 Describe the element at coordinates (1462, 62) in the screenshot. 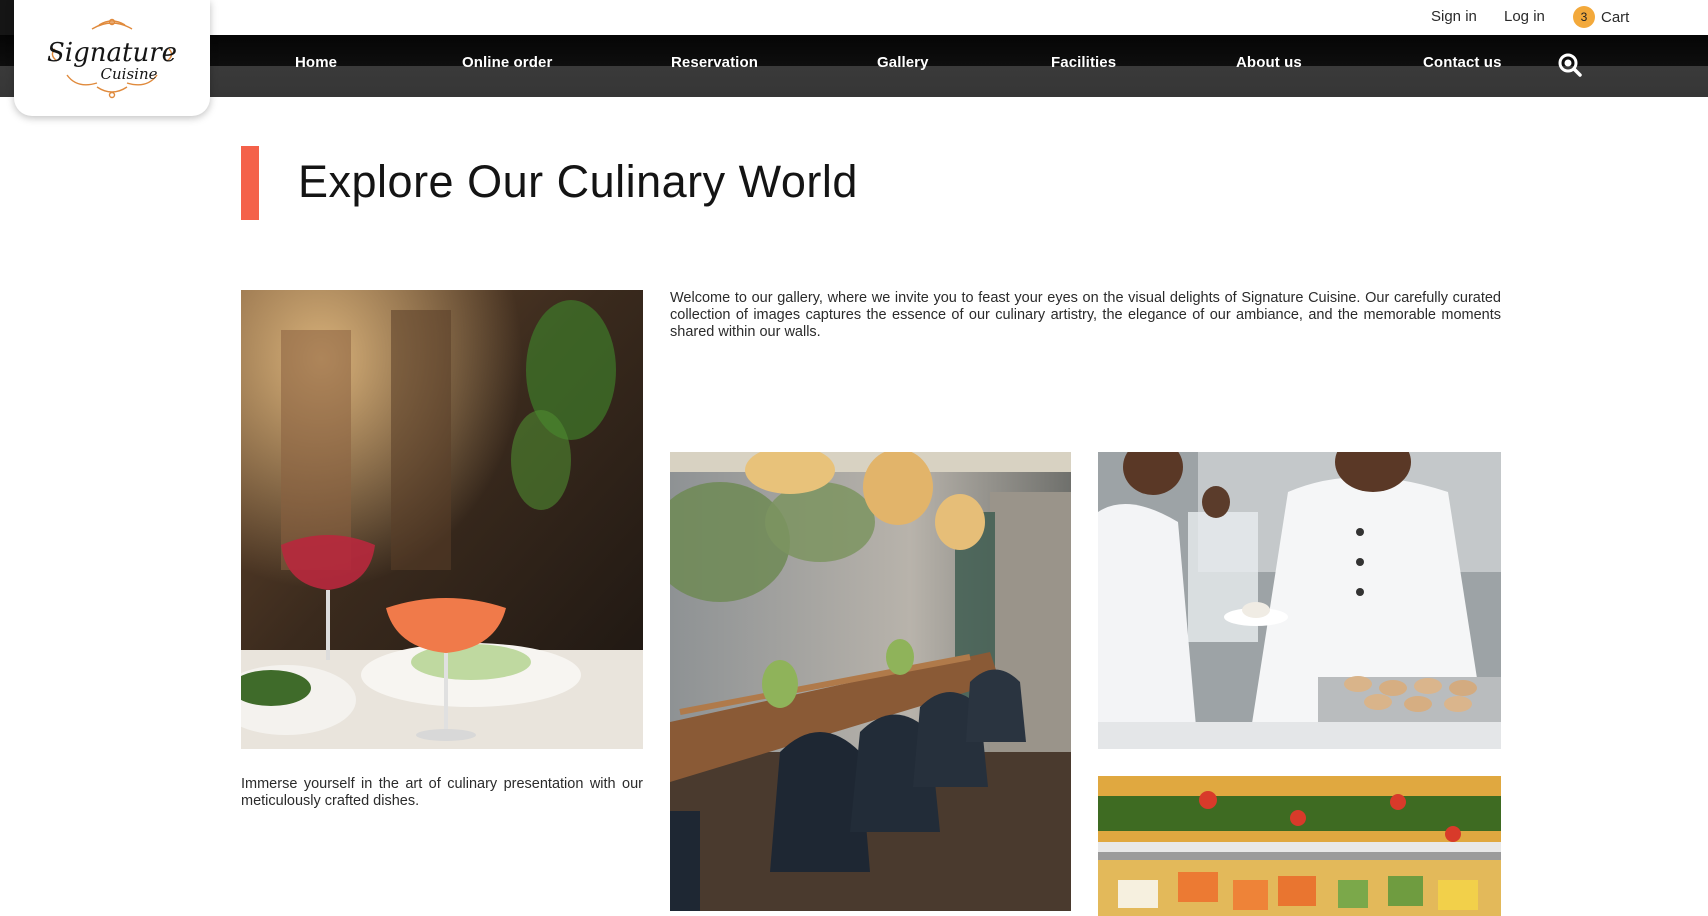

I see `nav-contact-us: Contact us` at that location.